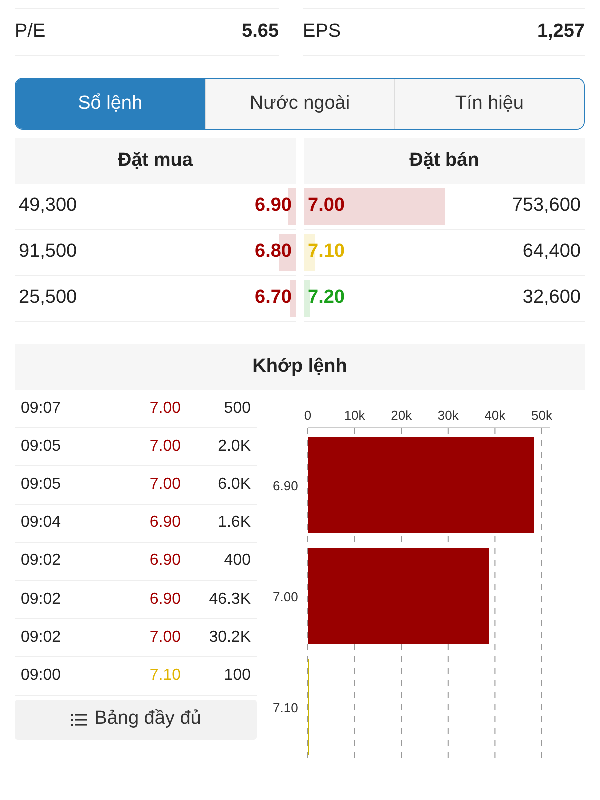 The height and width of the screenshot is (800, 600). Describe the element at coordinates (155, 161) in the screenshot. I see `column-header: Đặt mua` at that location.